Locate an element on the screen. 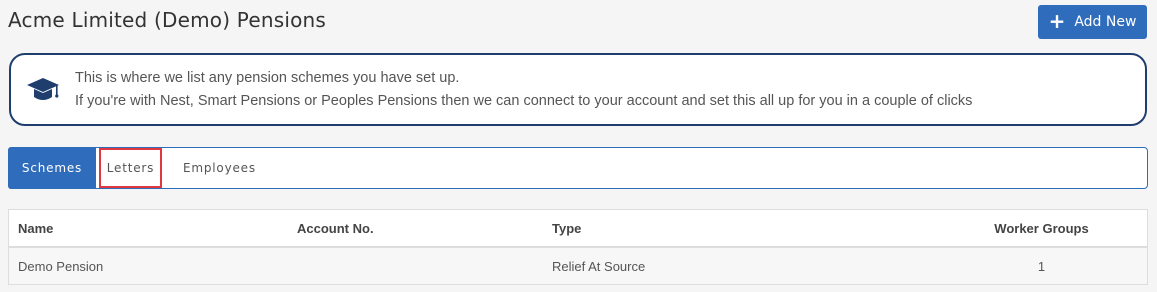 Image resolution: width=1157 pixels, height=292 pixels. add-new-button: + Add New is located at coordinates (1092, 22).